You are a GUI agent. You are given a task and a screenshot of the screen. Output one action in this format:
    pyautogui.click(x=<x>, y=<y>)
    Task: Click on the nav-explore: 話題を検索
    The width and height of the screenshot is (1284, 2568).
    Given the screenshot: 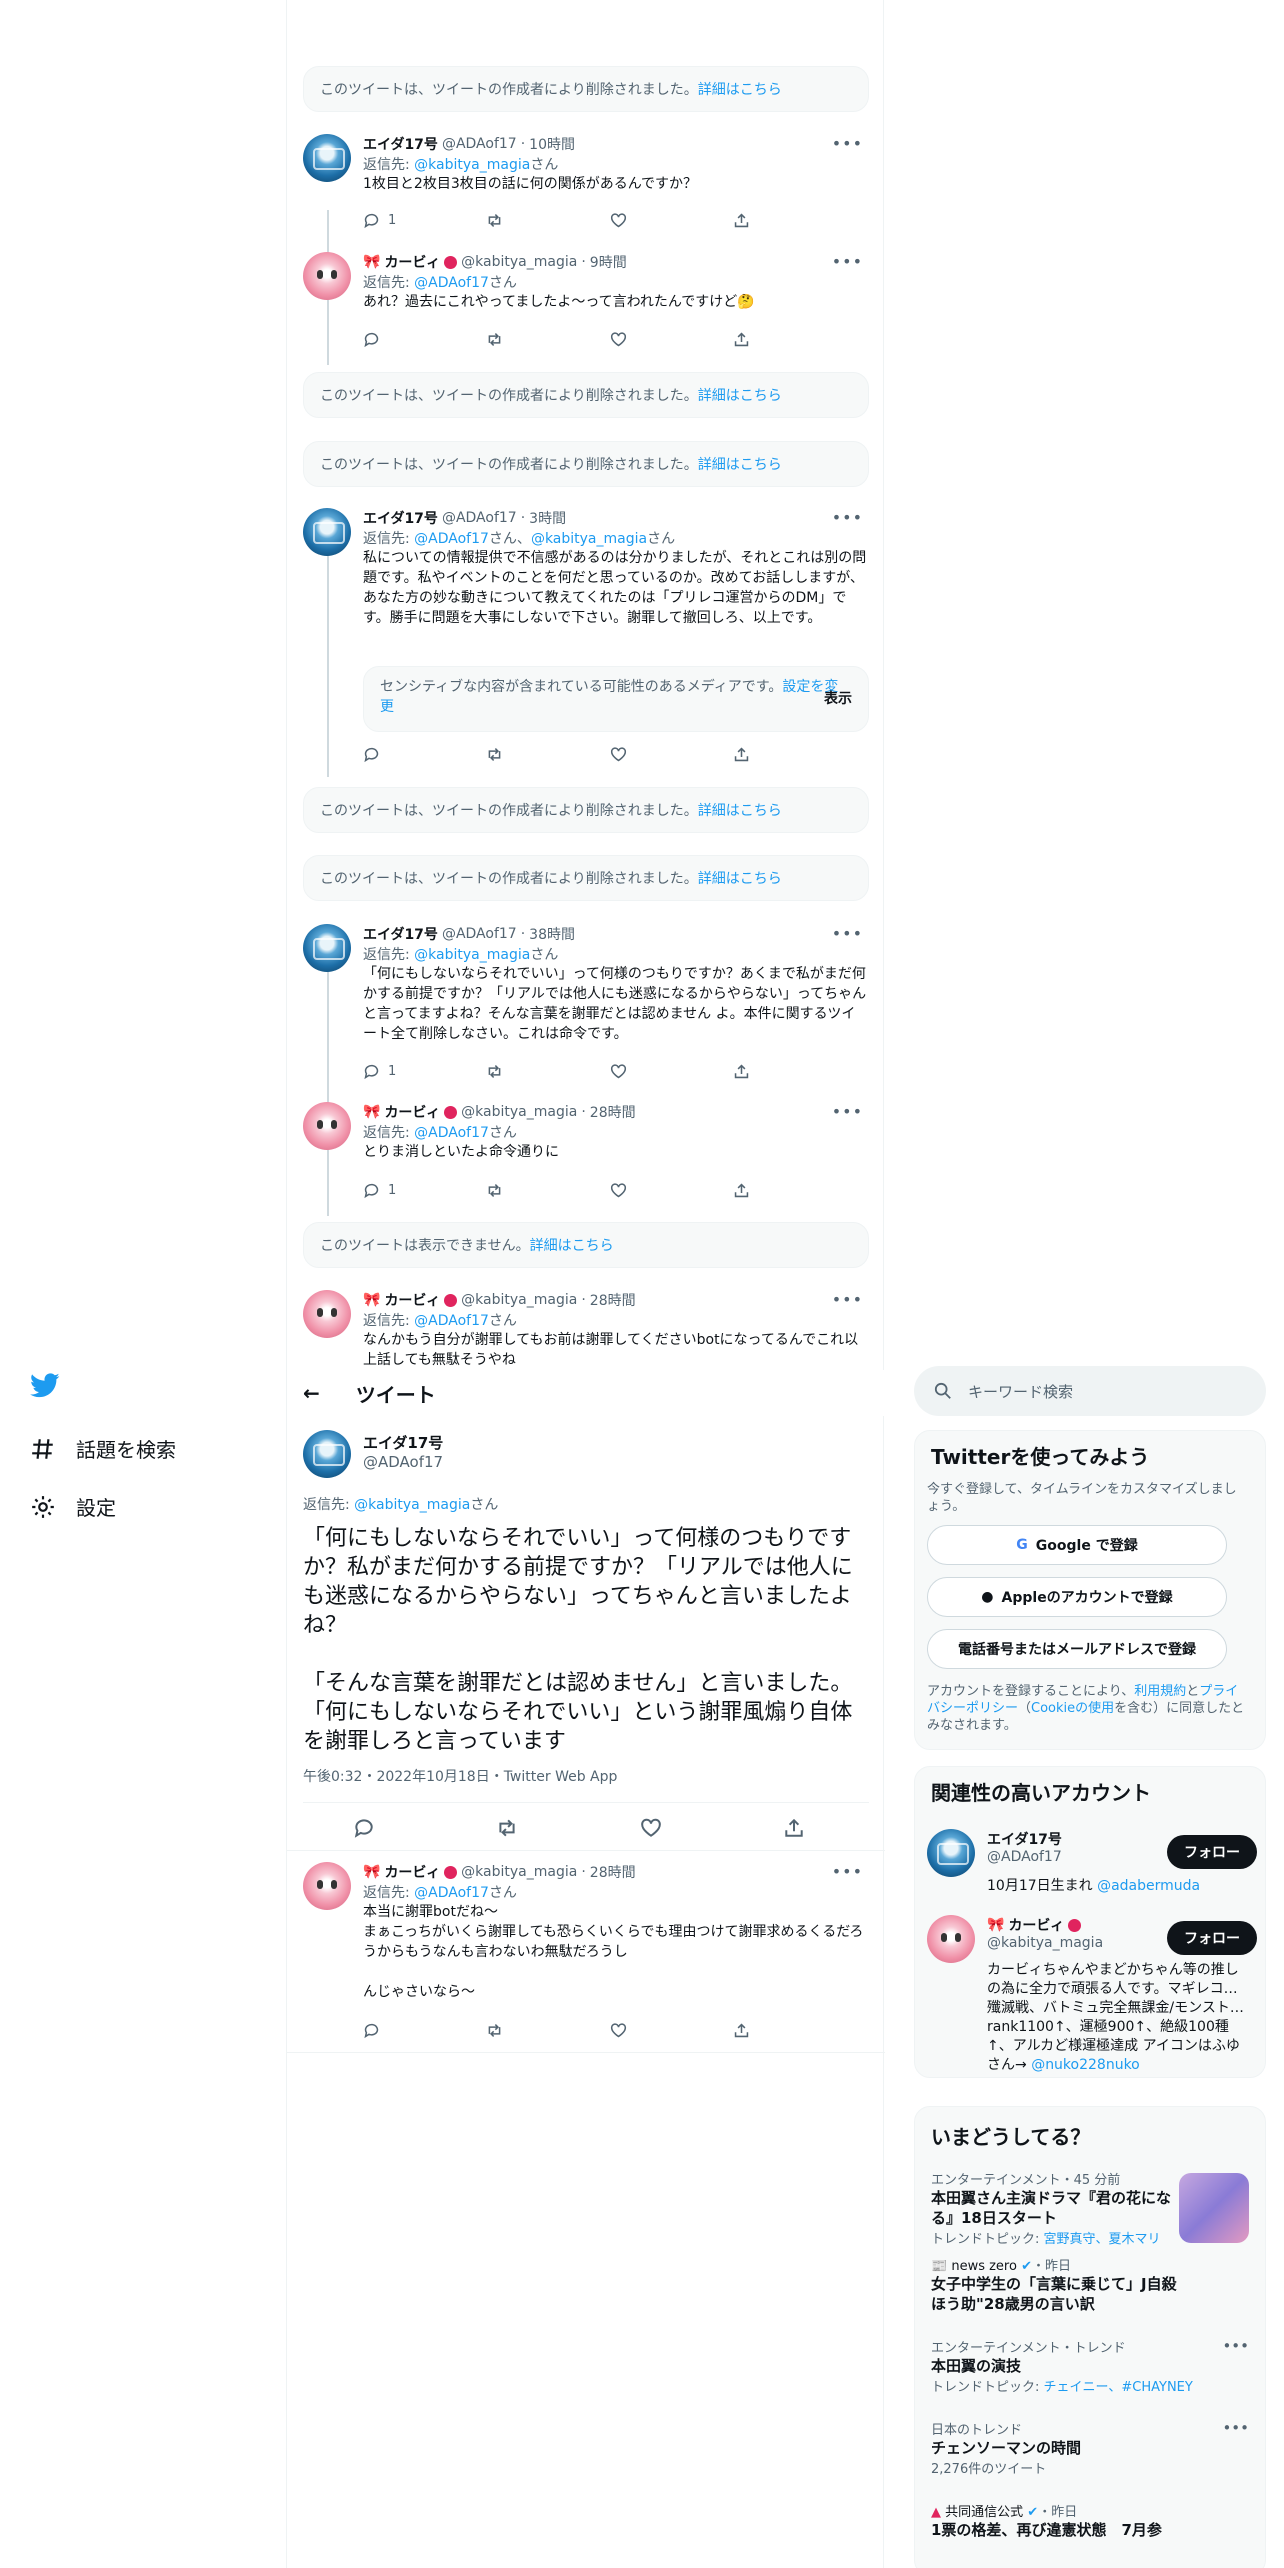 What is the action you would take?
    pyautogui.click(x=103, y=1448)
    